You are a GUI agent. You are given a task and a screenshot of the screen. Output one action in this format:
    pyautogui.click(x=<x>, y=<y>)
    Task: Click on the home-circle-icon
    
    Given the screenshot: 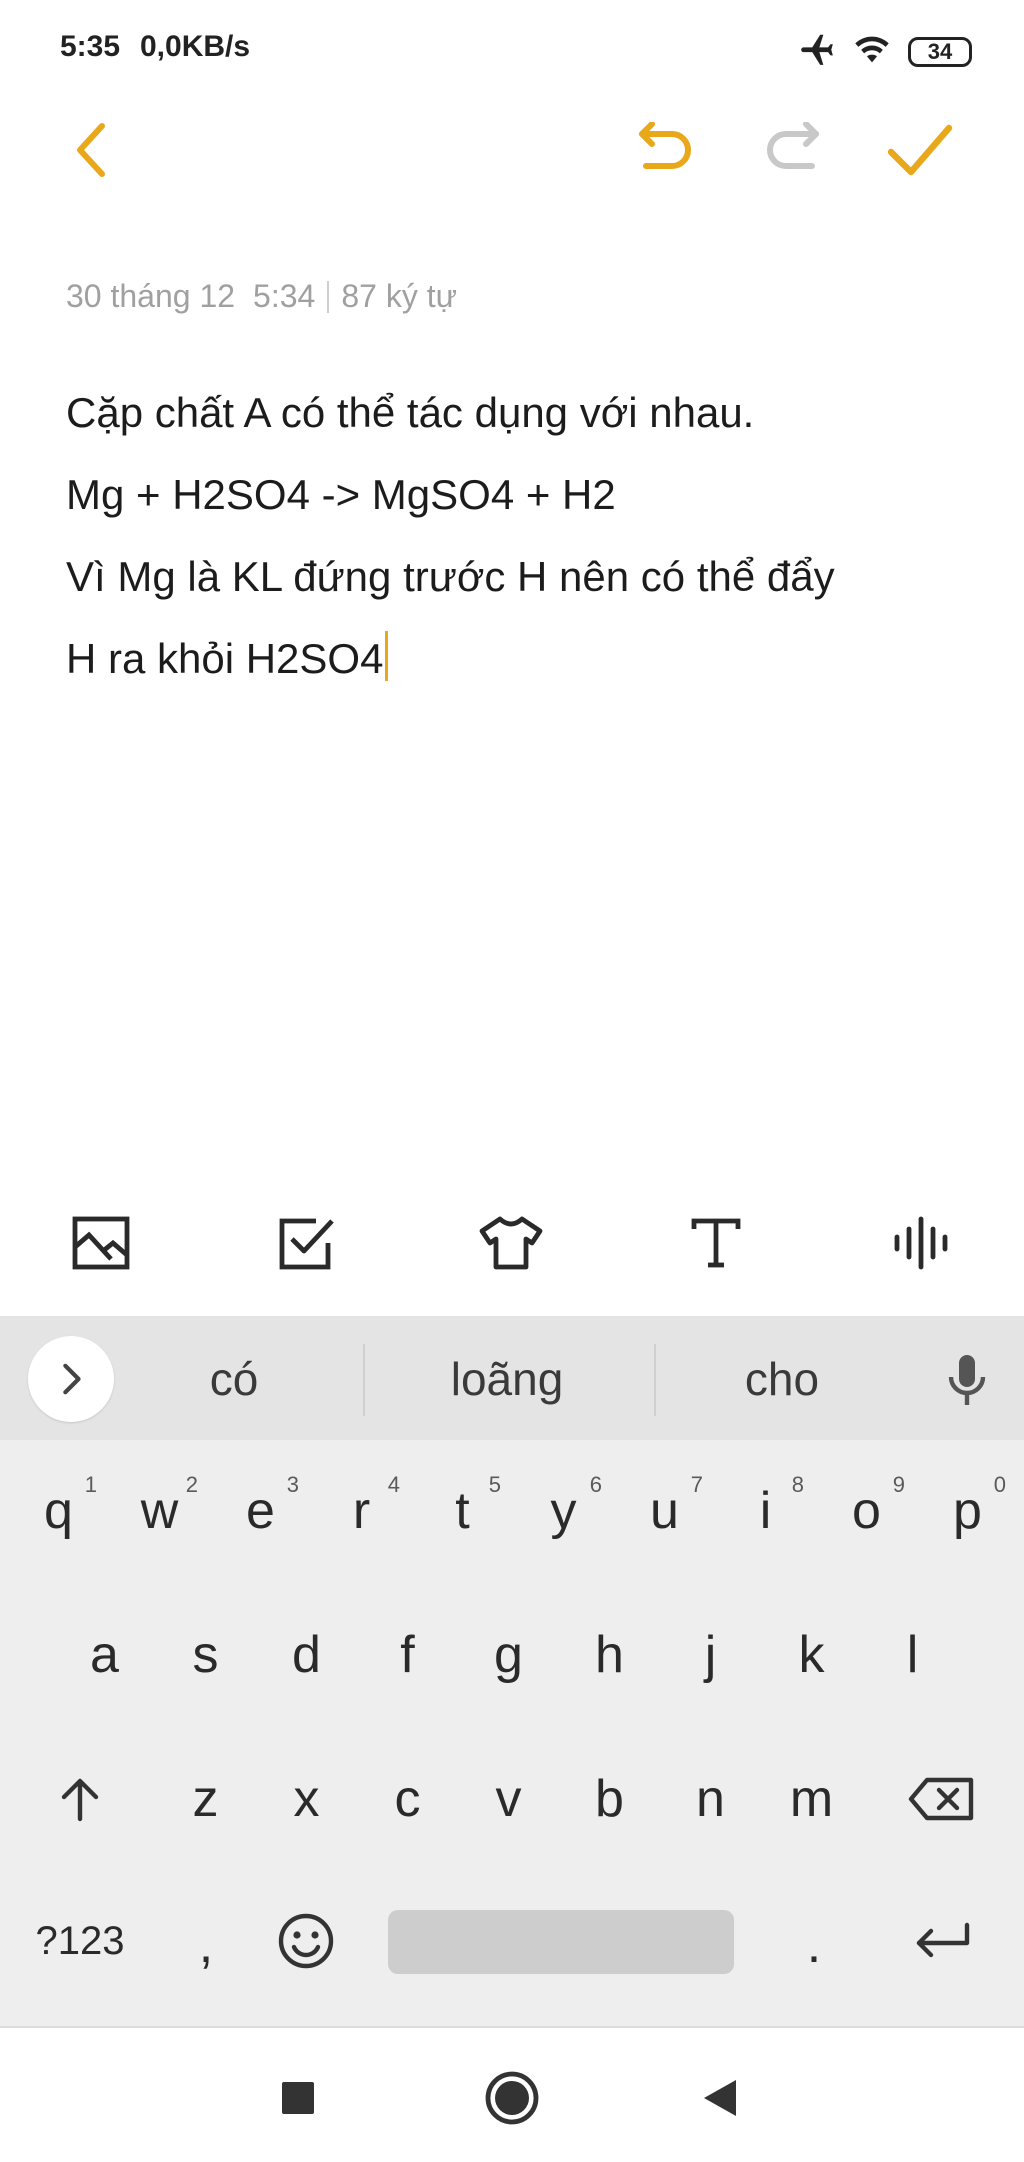 What is the action you would take?
    pyautogui.click(x=512, y=2098)
    